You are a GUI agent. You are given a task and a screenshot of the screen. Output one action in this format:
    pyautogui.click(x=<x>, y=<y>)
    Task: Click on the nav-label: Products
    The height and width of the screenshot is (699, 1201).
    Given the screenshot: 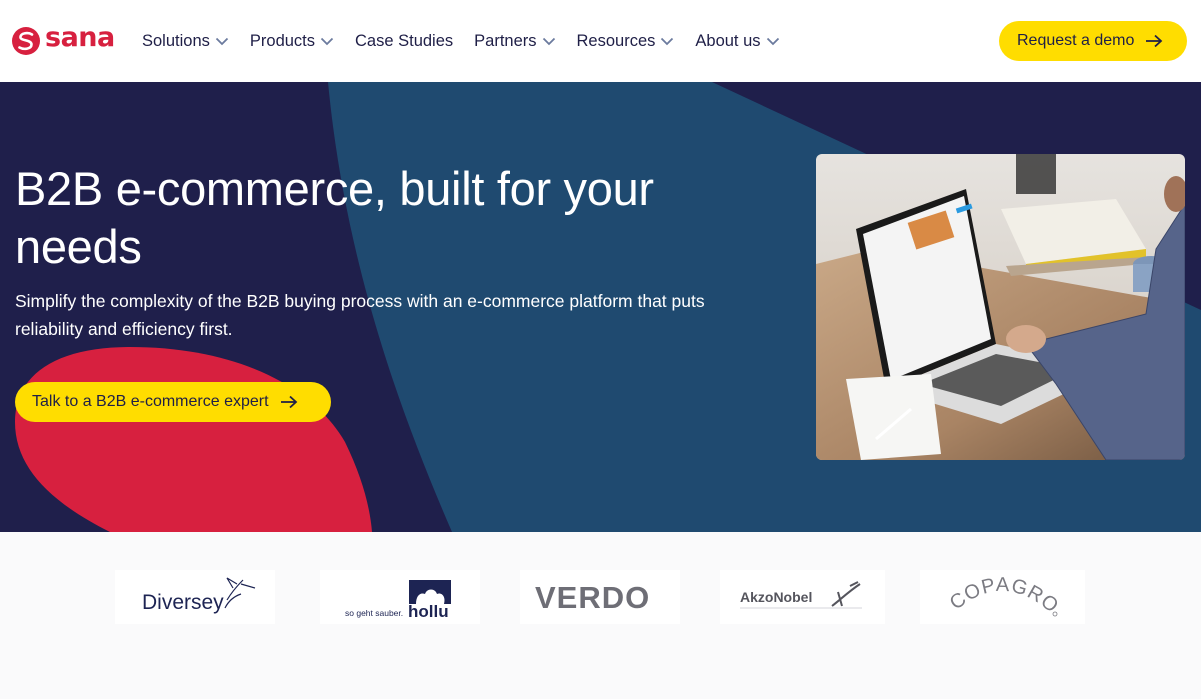 What is the action you would take?
    pyautogui.click(x=282, y=40)
    